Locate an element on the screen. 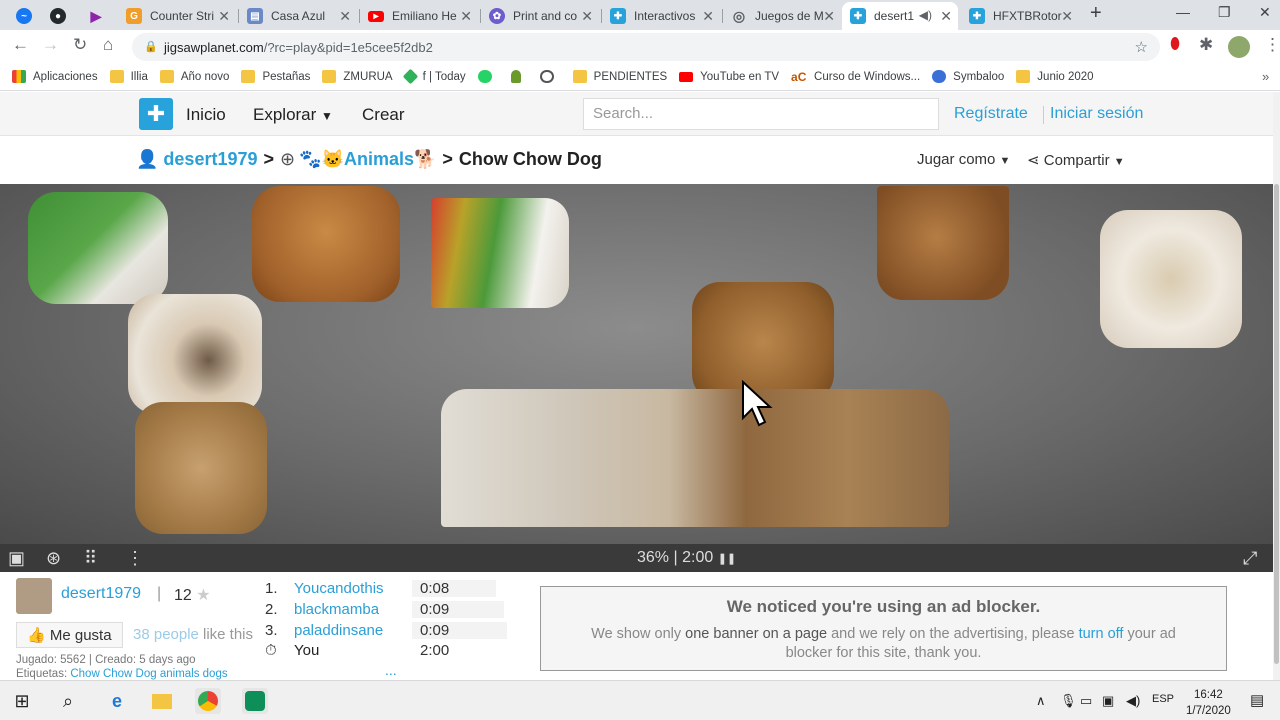 This screenshot has height=720, width=1280. tab-hfxtb: ✚ HFXTBRotor ✕ is located at coordinates (1020, 16).